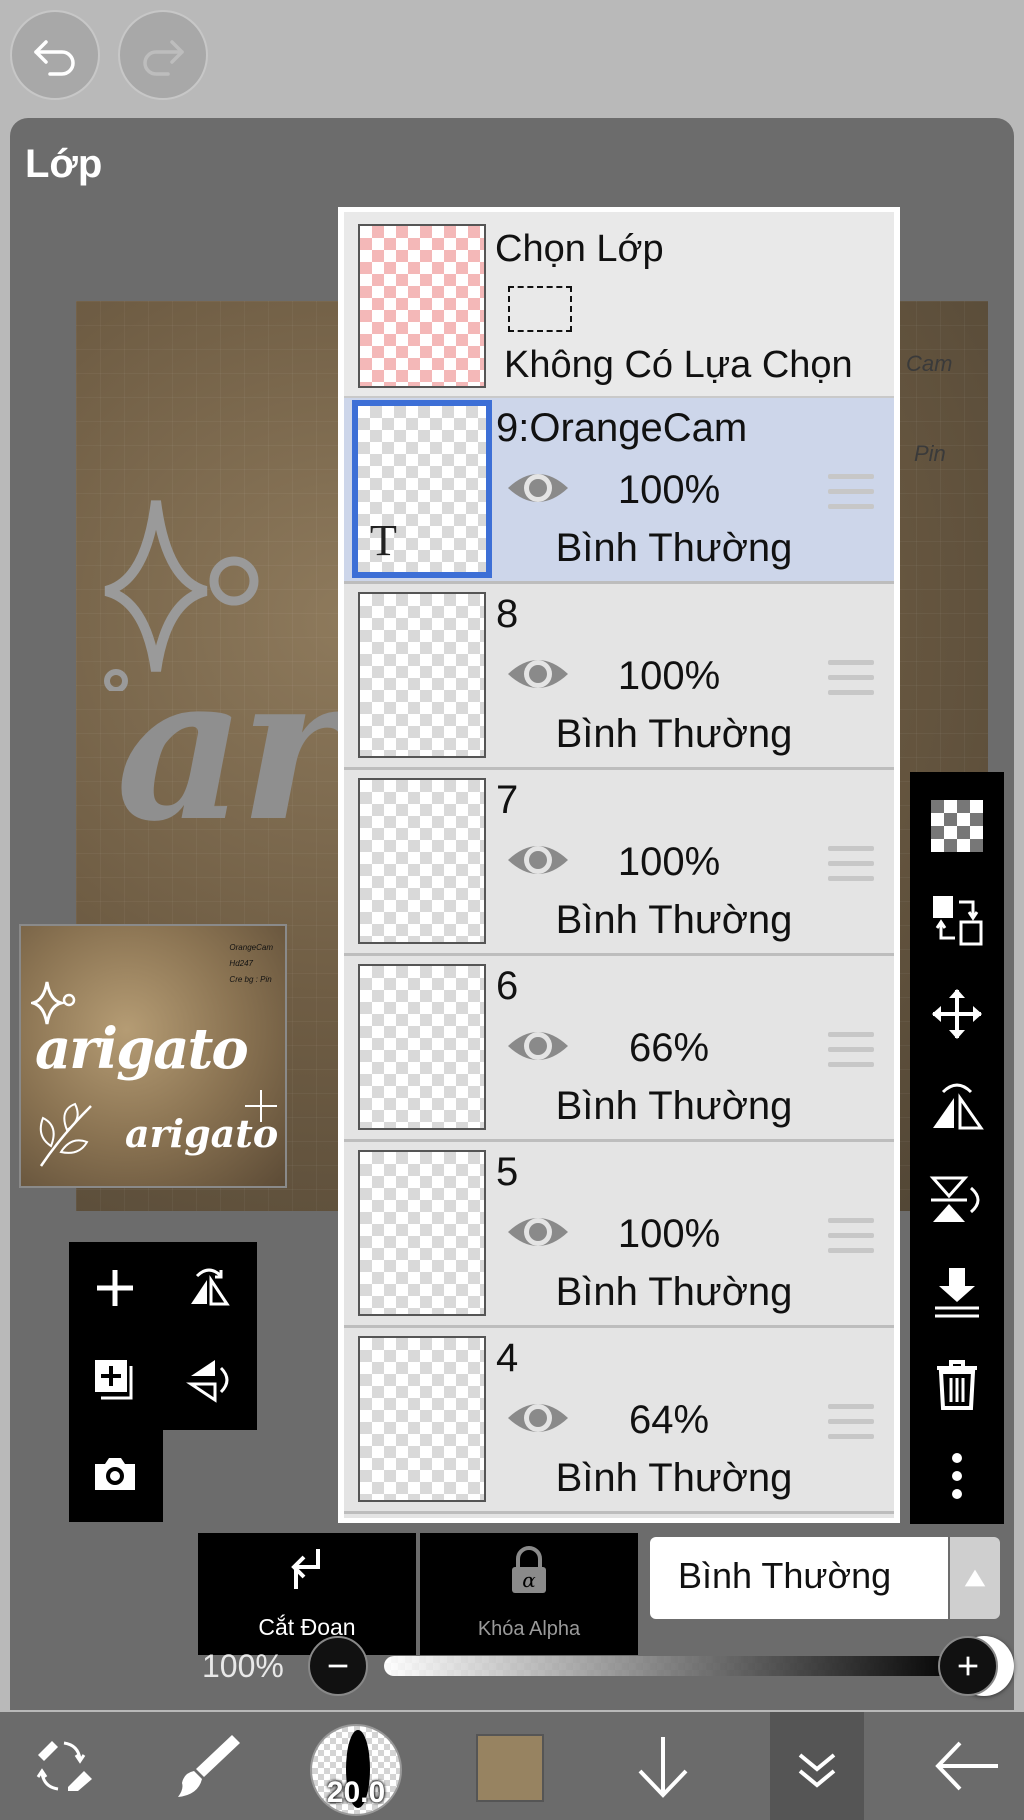 The width and height of the screenshot is (1024, 1820). What do you see at coordinates (957, 1200) in the screenshot?
I see `flip-vertical-tool` at bounding box center [957, 1200].